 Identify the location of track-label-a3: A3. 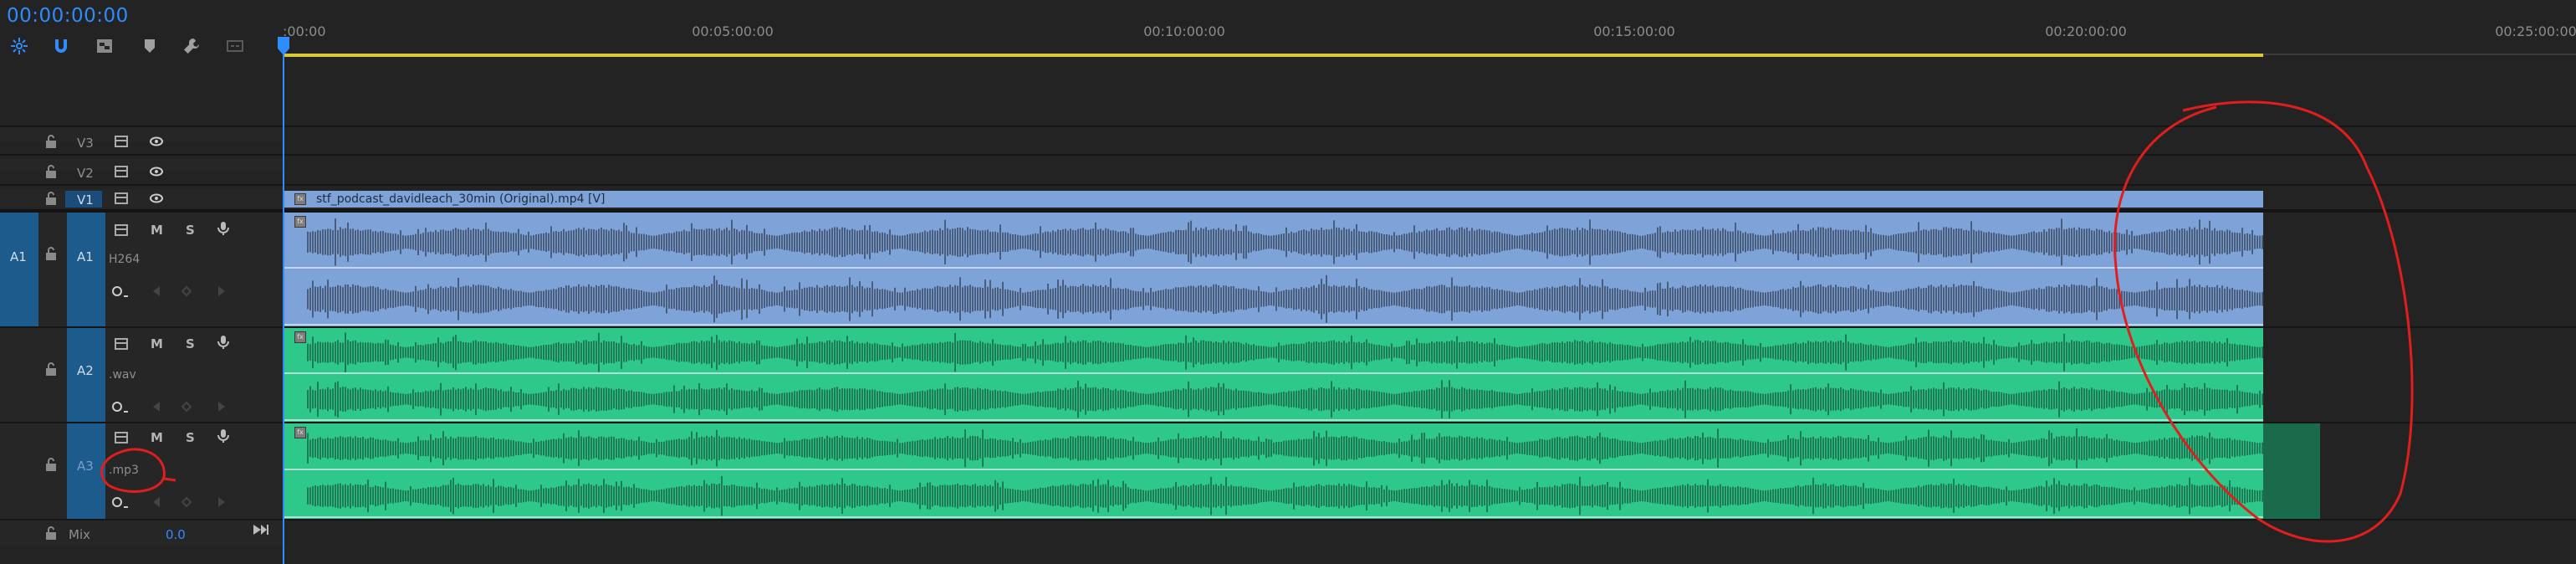
(85, 466).